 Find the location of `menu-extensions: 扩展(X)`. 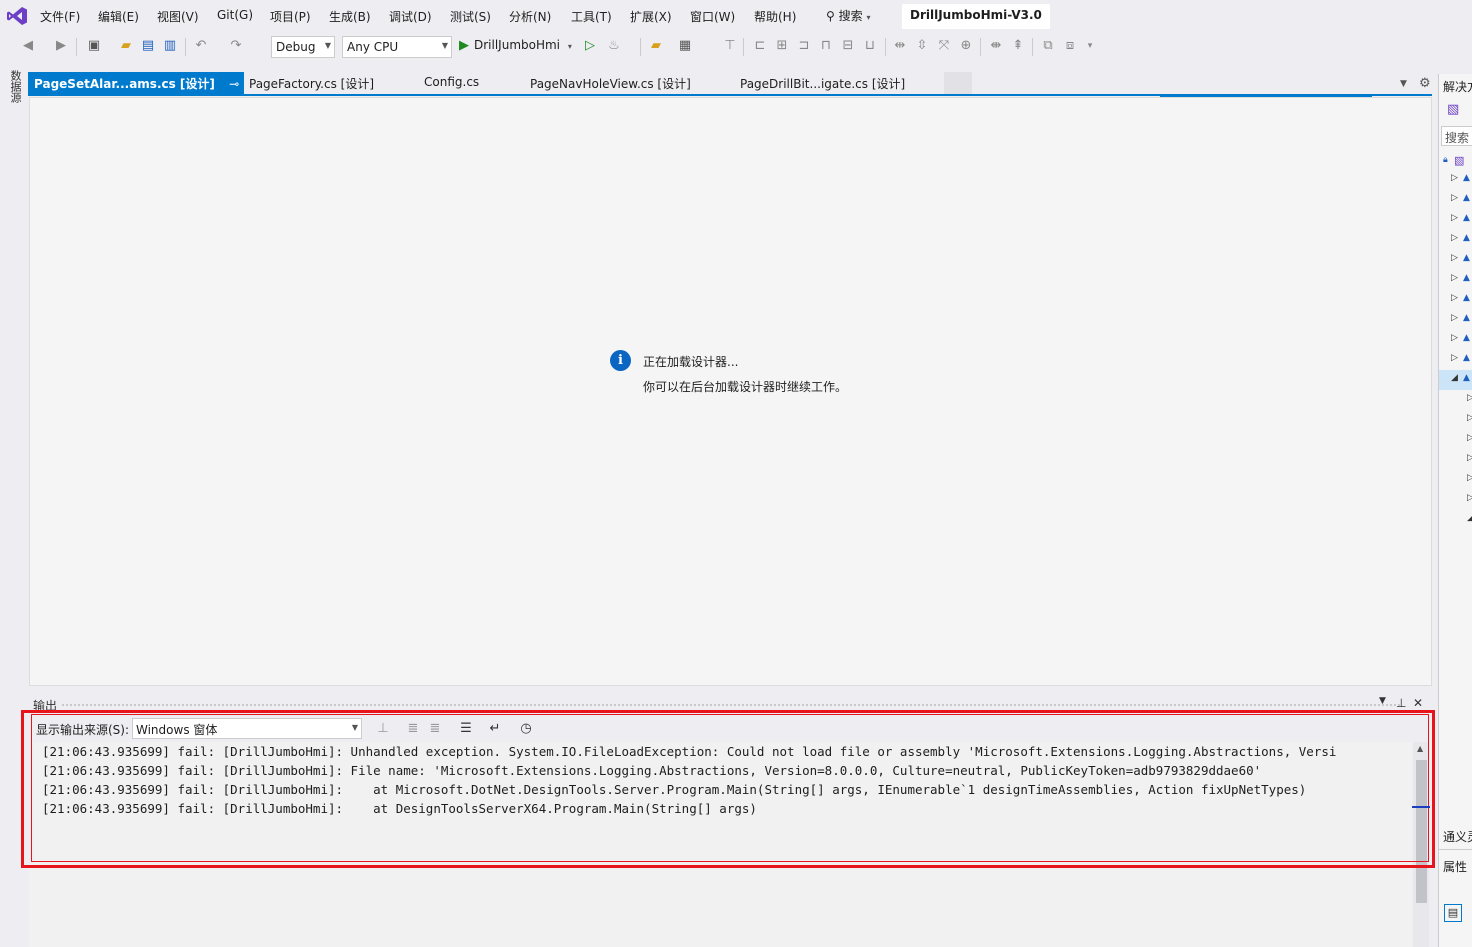

menu-extensions: 扩展(X) is located at coordinates (651, 16).